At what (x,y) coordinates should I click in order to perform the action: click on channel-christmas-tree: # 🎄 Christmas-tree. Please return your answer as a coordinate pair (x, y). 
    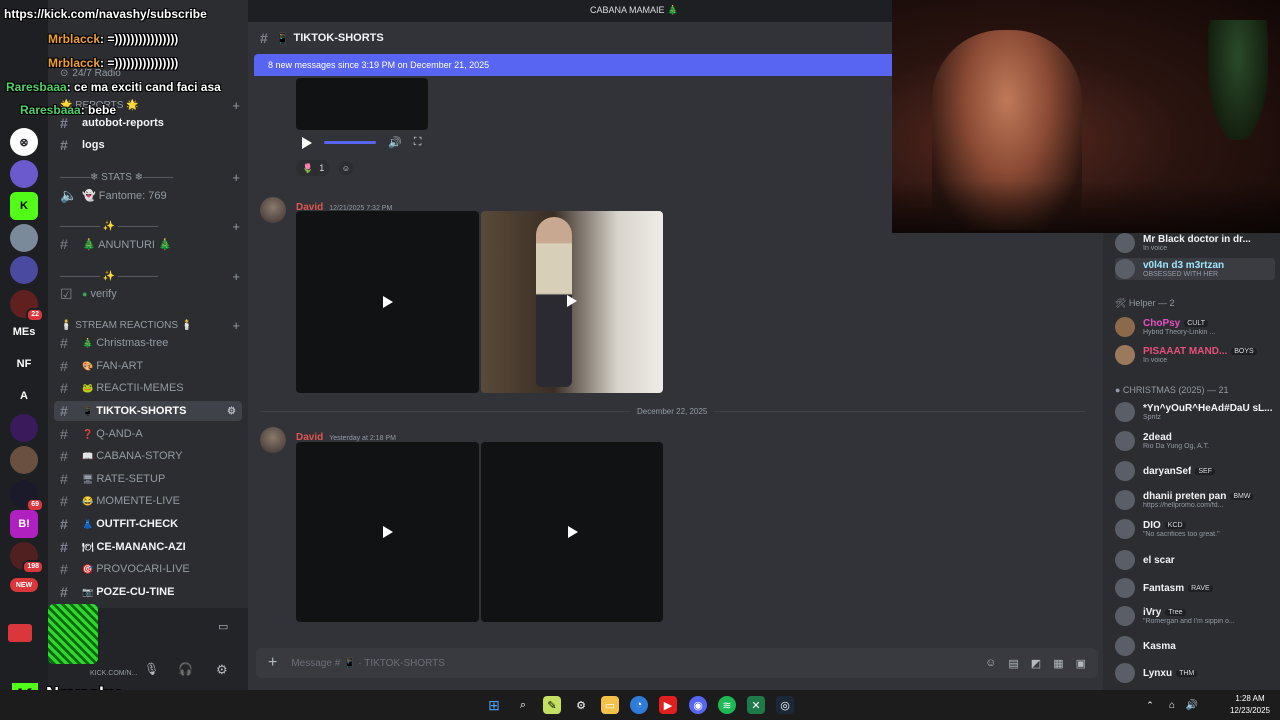
    Looking at the image, I should click on (148, 343).